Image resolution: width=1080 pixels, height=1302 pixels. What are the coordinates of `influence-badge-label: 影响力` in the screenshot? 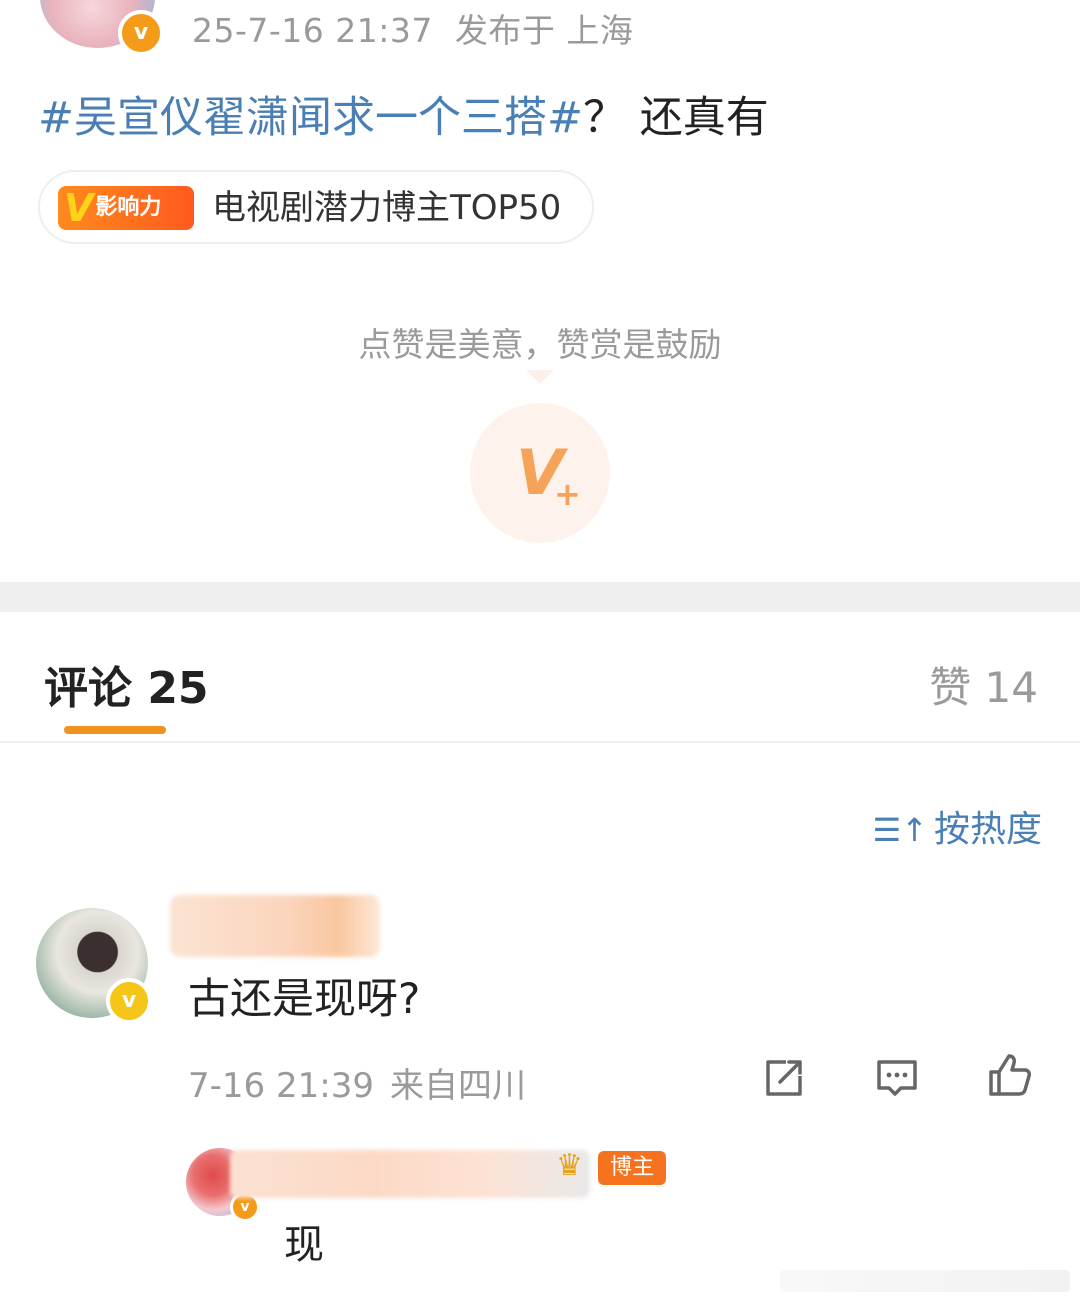 It's located at (128, 207).